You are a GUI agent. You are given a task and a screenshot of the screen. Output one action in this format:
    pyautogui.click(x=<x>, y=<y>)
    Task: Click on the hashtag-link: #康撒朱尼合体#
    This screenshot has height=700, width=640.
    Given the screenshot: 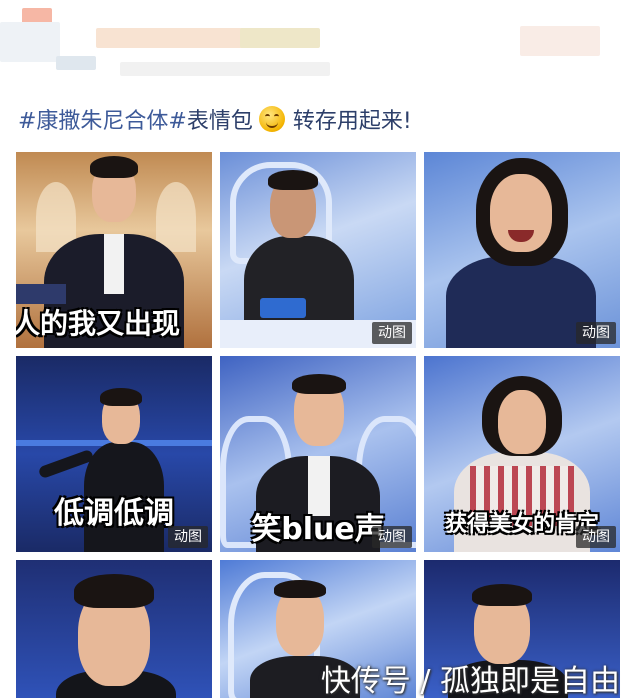 What is the action you would take?
    pyautogui.click(x=102, y=119)
    